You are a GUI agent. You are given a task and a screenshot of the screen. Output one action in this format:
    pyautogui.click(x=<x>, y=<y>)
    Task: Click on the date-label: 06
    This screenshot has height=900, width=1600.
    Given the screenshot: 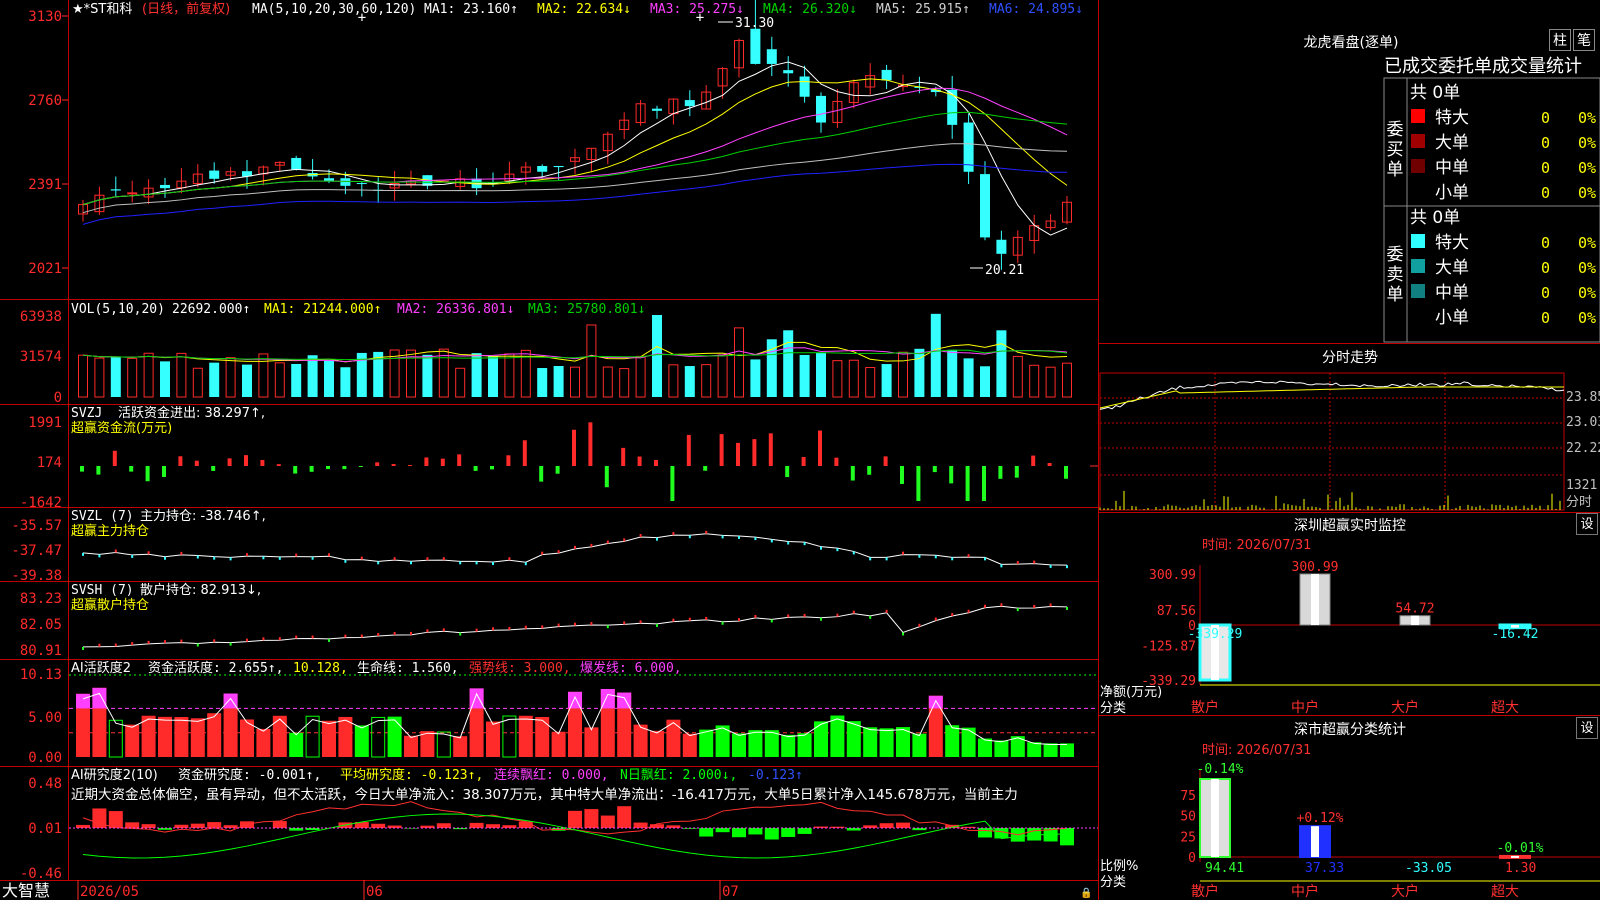 What is the action you would take?
    pyautogui.click(x=374, y=892)
    